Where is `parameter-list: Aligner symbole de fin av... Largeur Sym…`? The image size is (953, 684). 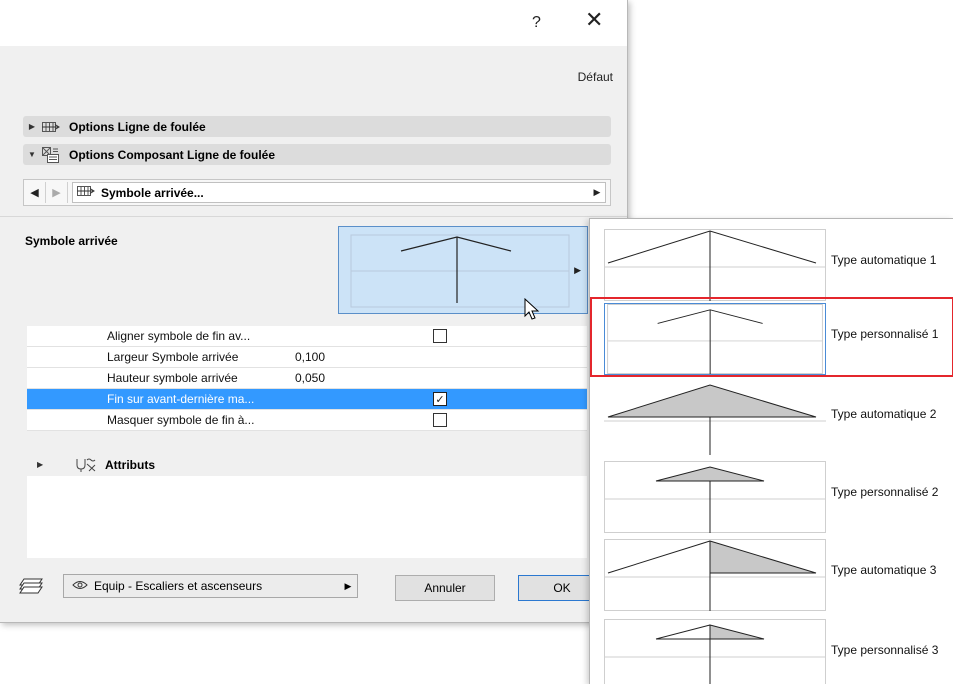
parameter-list: Aligner symbole de fin av... Largeur Sym… is located at coordinates (307, 378).